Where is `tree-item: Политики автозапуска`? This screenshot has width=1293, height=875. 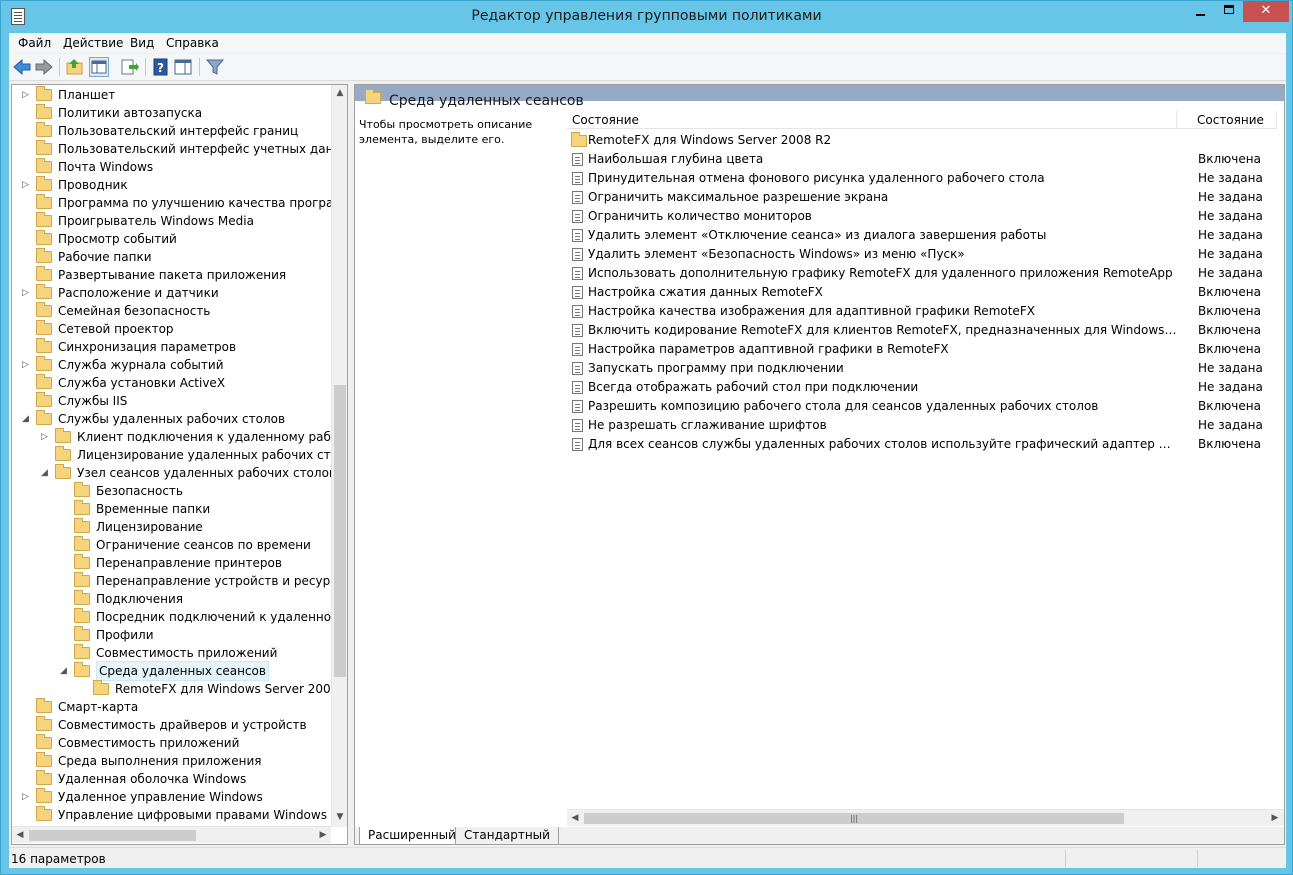
tree-item: Политики автозапуска is located at coordinates (171, 113).